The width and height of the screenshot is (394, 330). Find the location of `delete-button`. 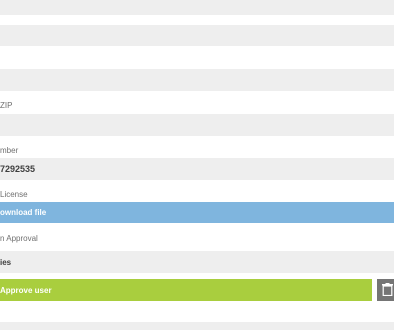

delete-button is located at coordinates (385, 290).